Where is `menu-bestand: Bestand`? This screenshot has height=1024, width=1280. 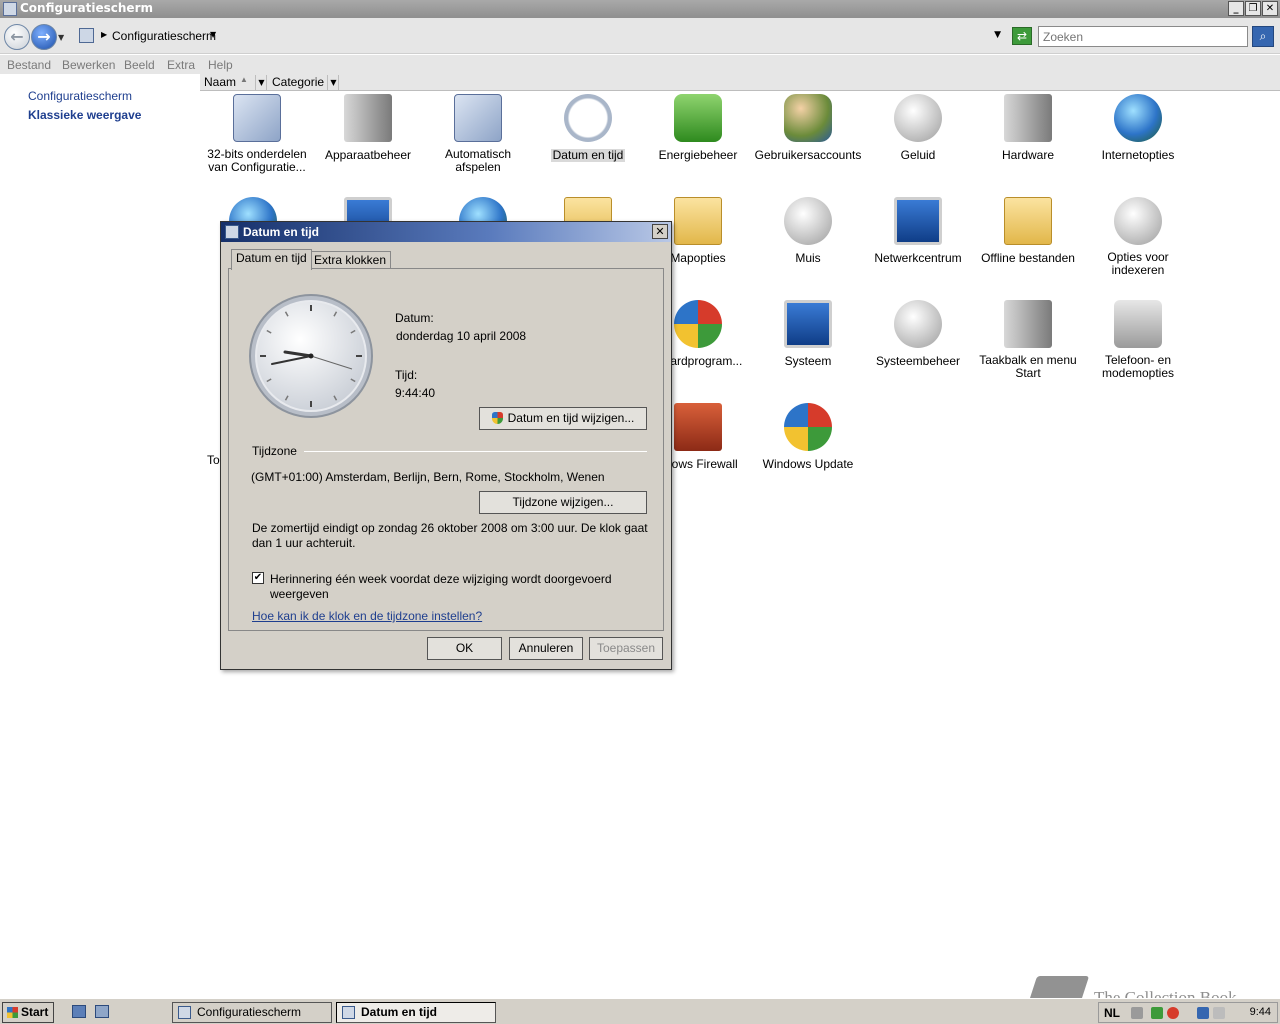
menu-bestand: Bestand is located at coordinates (29, 65).